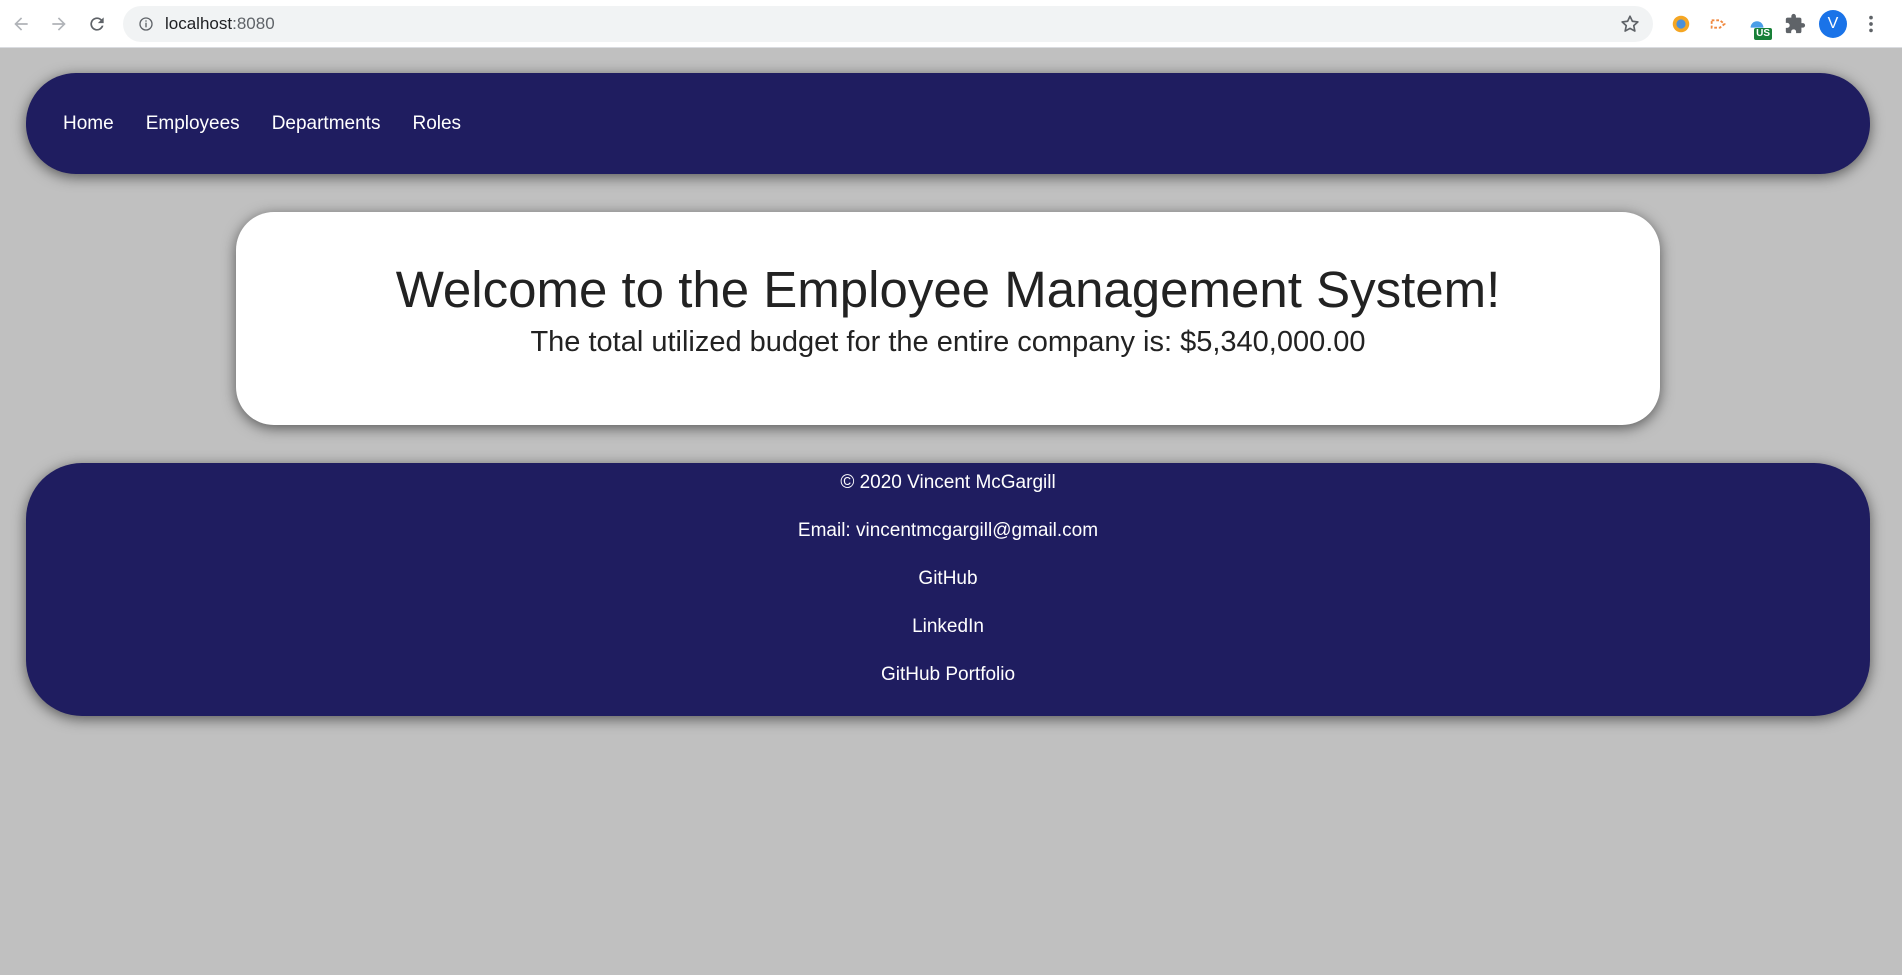 This screenshot has height=975, width=1902. What do you see at coordinates (1630, 24) in the screenshot?
I see `bookmark-star-icon` at bounding box center [1630, 24].